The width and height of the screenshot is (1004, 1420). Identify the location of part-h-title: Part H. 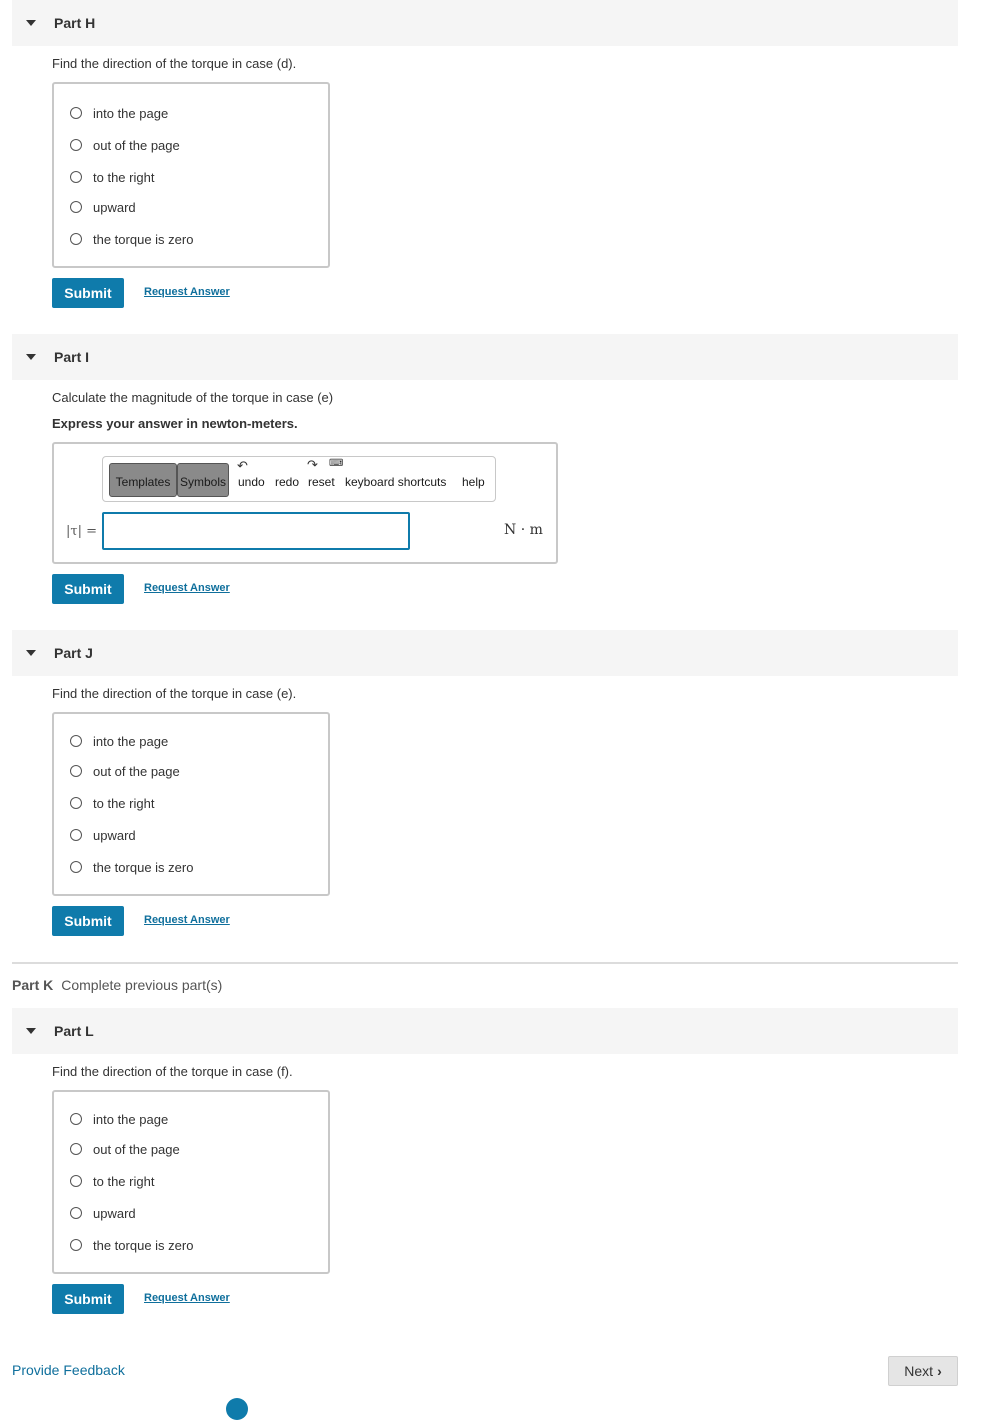
(75, 23).